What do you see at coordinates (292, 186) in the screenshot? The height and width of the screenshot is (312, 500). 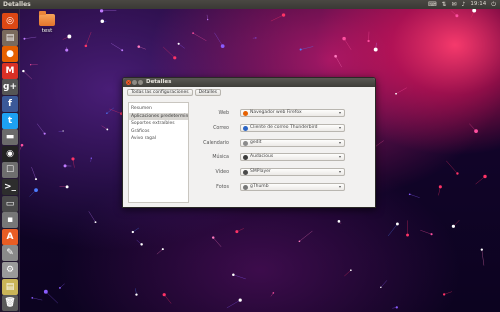 I see `default-app-combo: gThumb ▾` at bounding box center [292, 186].